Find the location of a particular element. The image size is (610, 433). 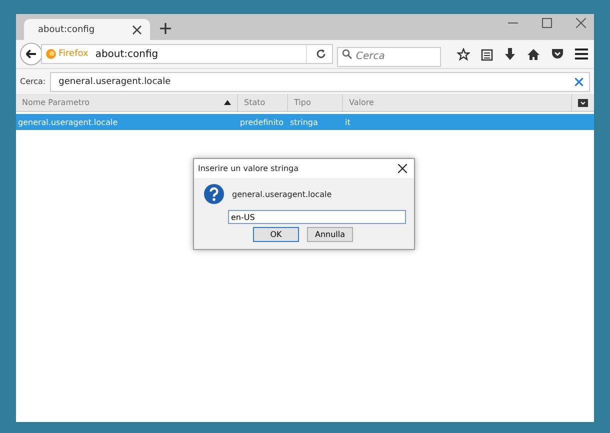

home-icon is located at coordinates (533, 54).